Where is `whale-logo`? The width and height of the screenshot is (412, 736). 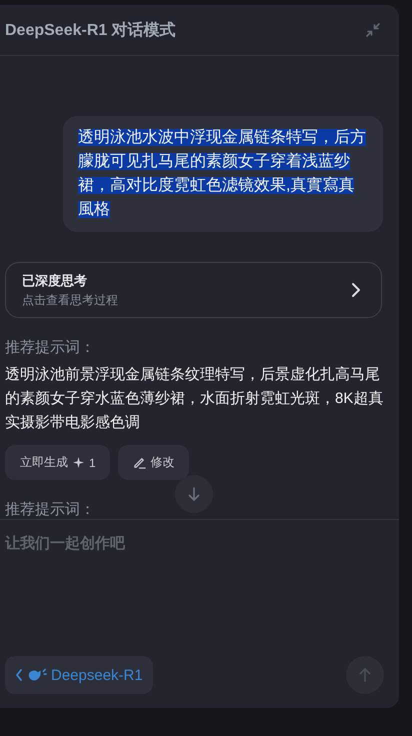
whale-logo is located at coordinates (37, 675).